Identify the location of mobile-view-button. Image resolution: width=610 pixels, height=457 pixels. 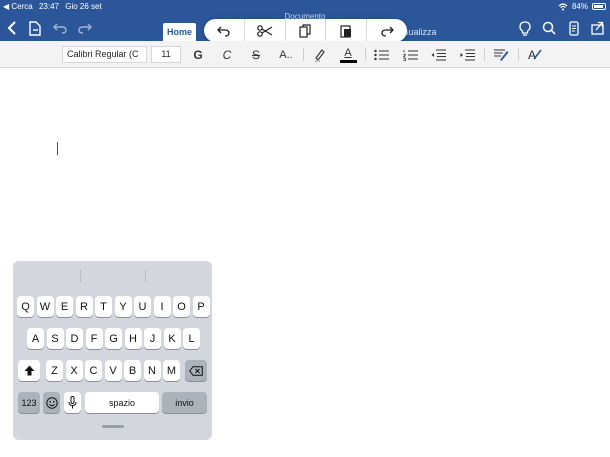
(574, 28).